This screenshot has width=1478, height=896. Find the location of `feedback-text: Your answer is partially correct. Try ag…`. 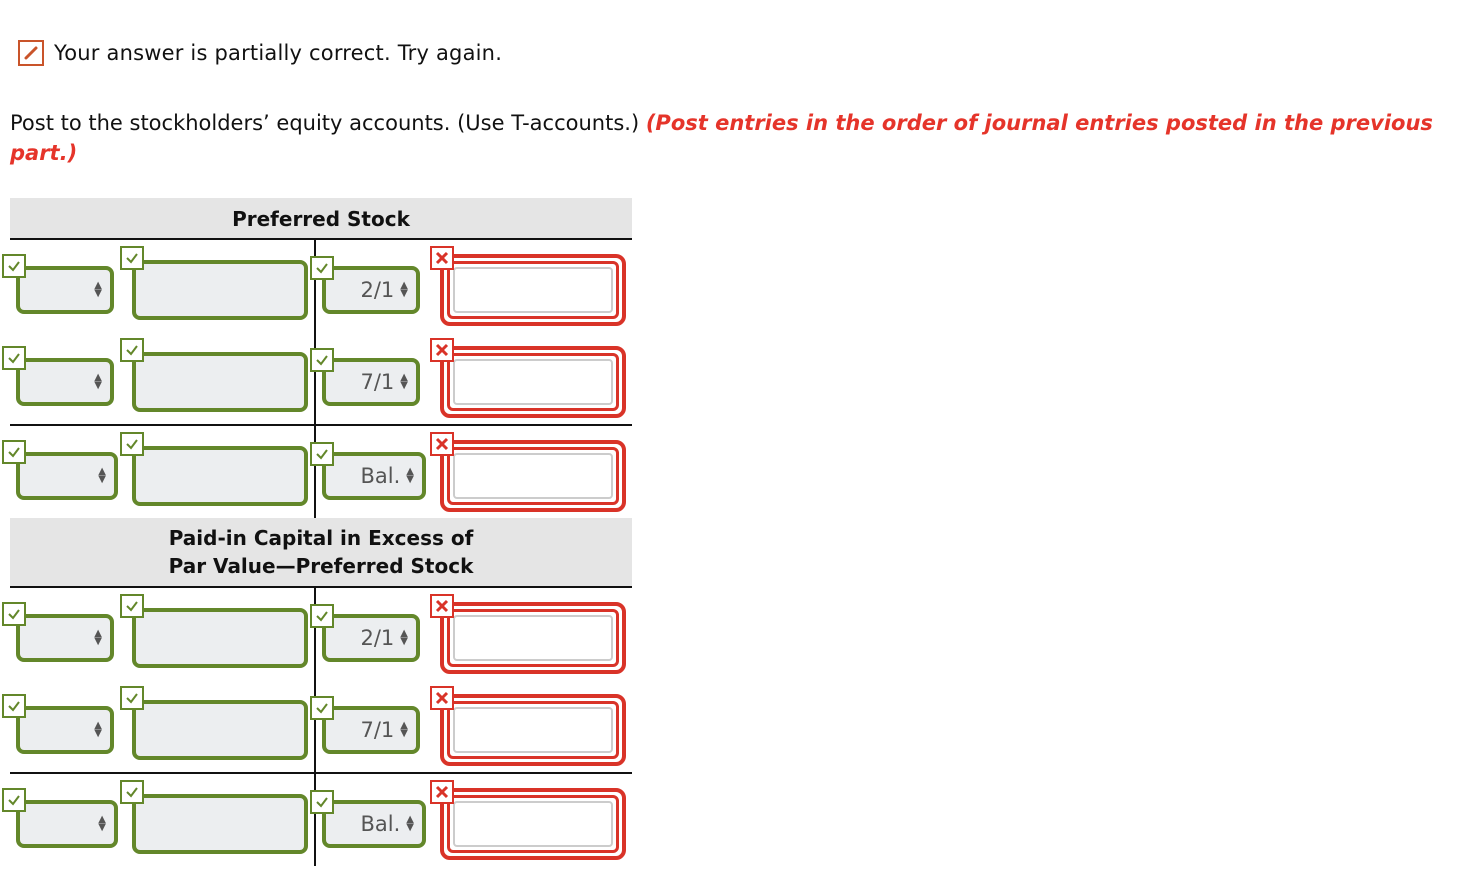

feedback-text: Your answer is partially correct. Try ag… is located at coordinates (278, 53).